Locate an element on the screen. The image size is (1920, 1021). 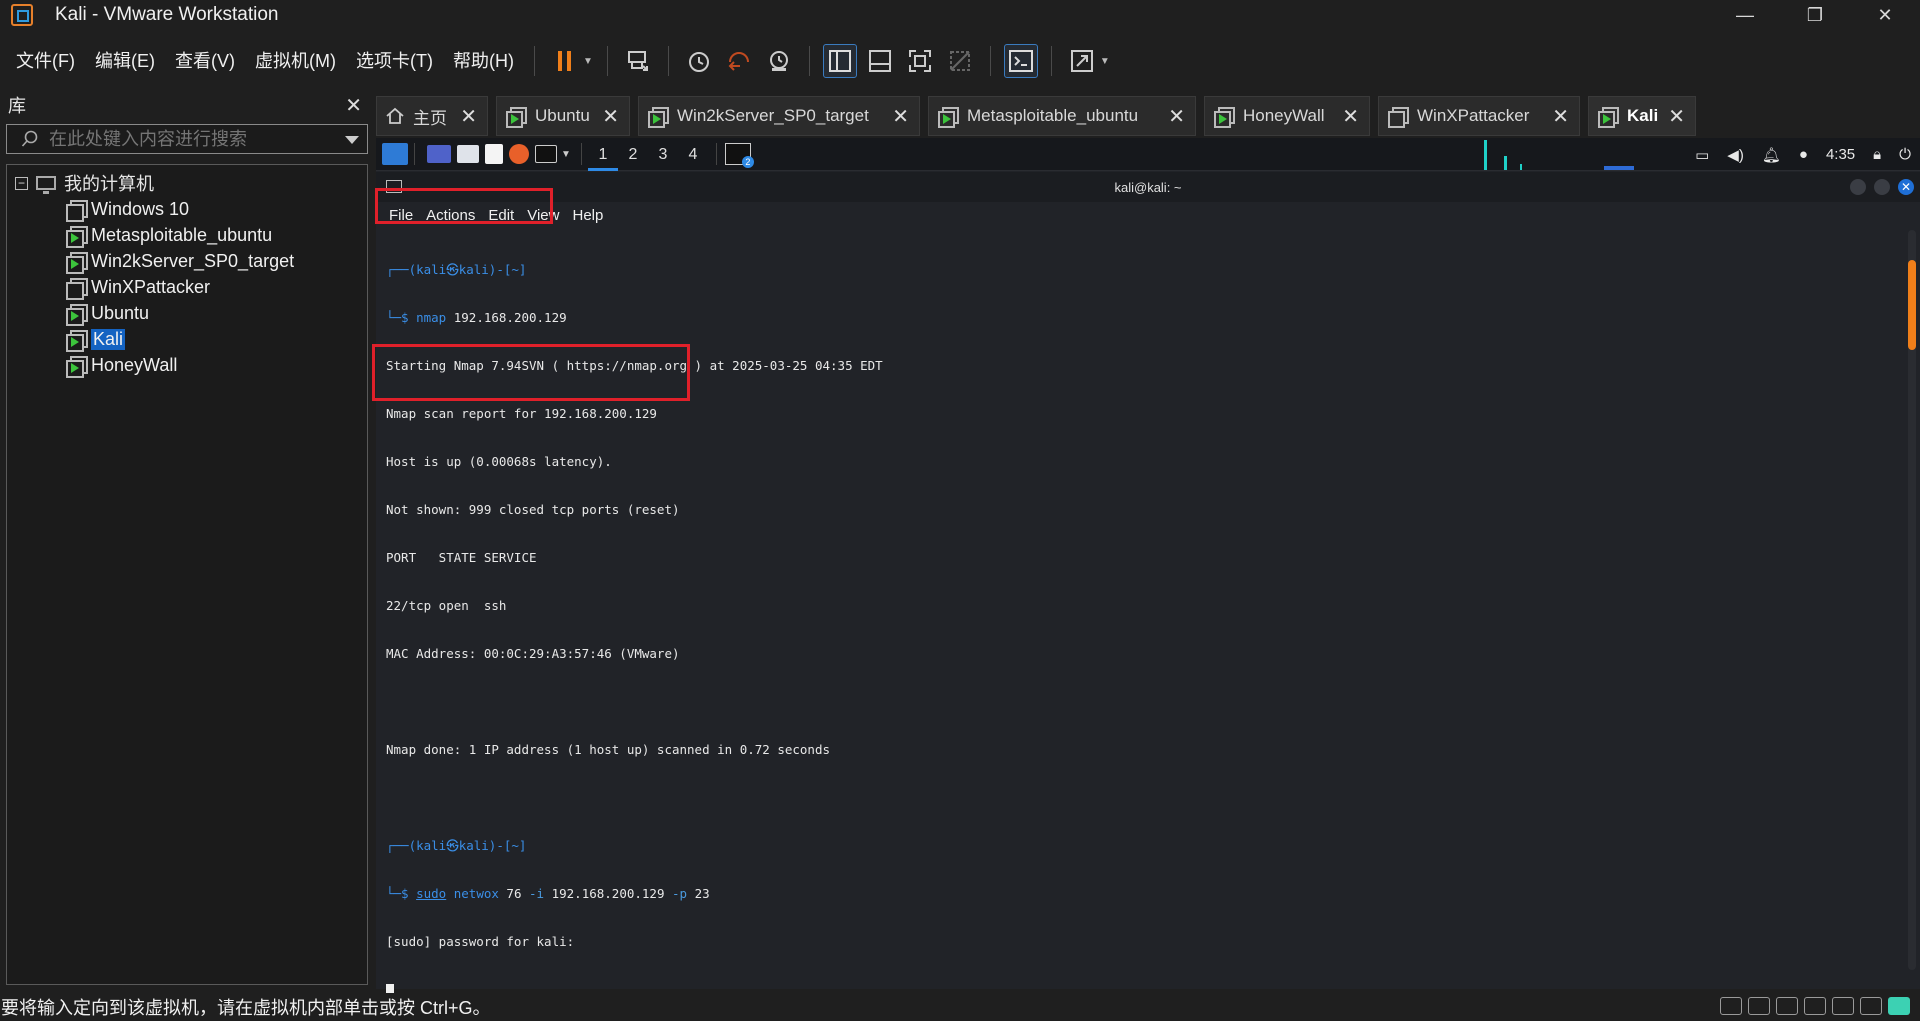
tree-item-winxpattacker: WinXPattacker is located at coordinates (138, 287).